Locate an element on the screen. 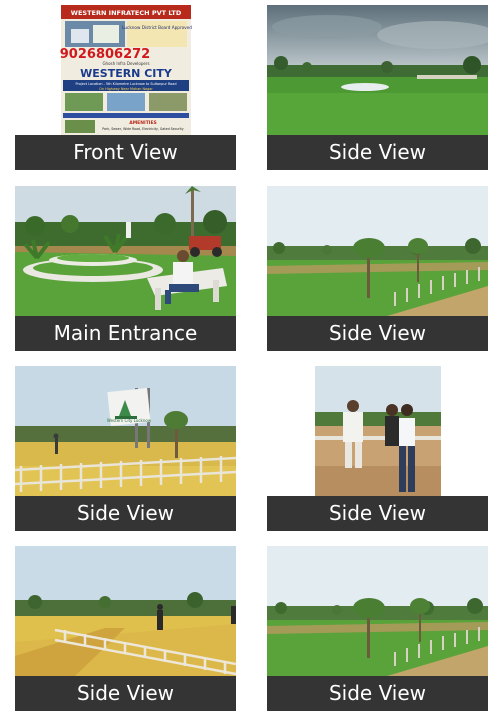  gallery-item-side-view-4: Side View is located at coordinates (377, 448).